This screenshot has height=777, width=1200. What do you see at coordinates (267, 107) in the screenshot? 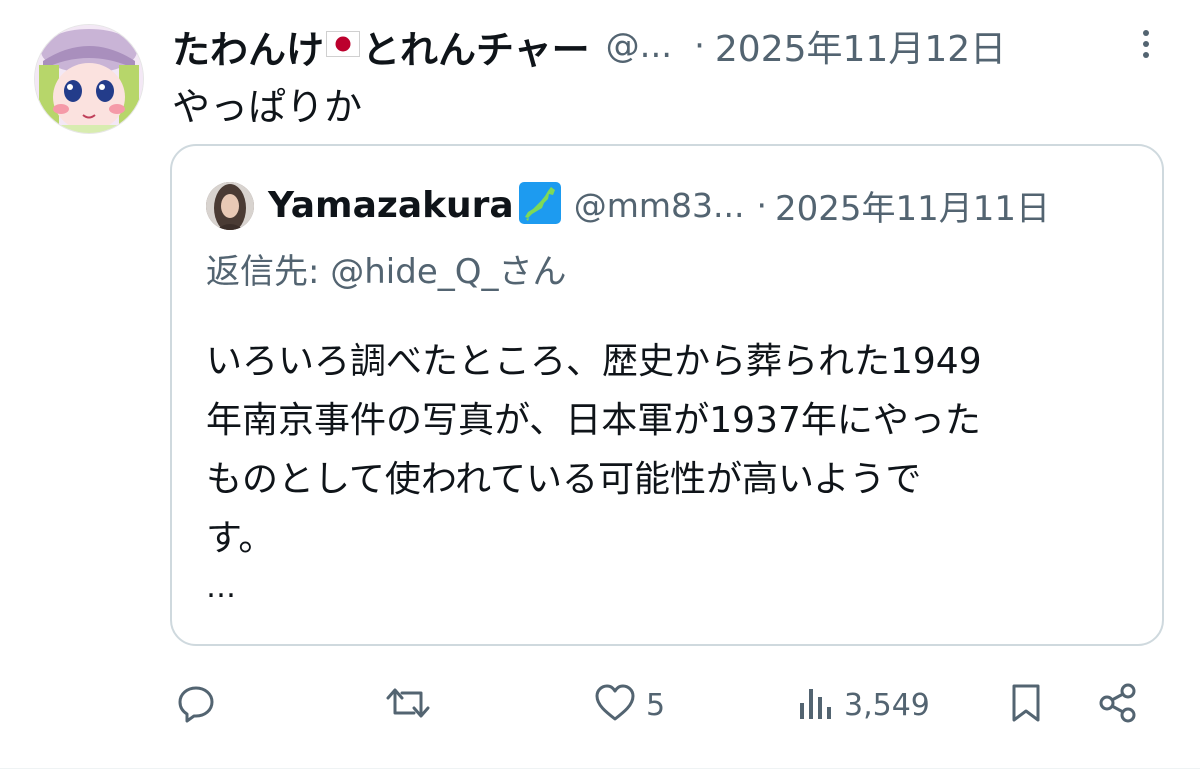
I see `tweet-text: やっぱりか` at bounding box center [267, 107].